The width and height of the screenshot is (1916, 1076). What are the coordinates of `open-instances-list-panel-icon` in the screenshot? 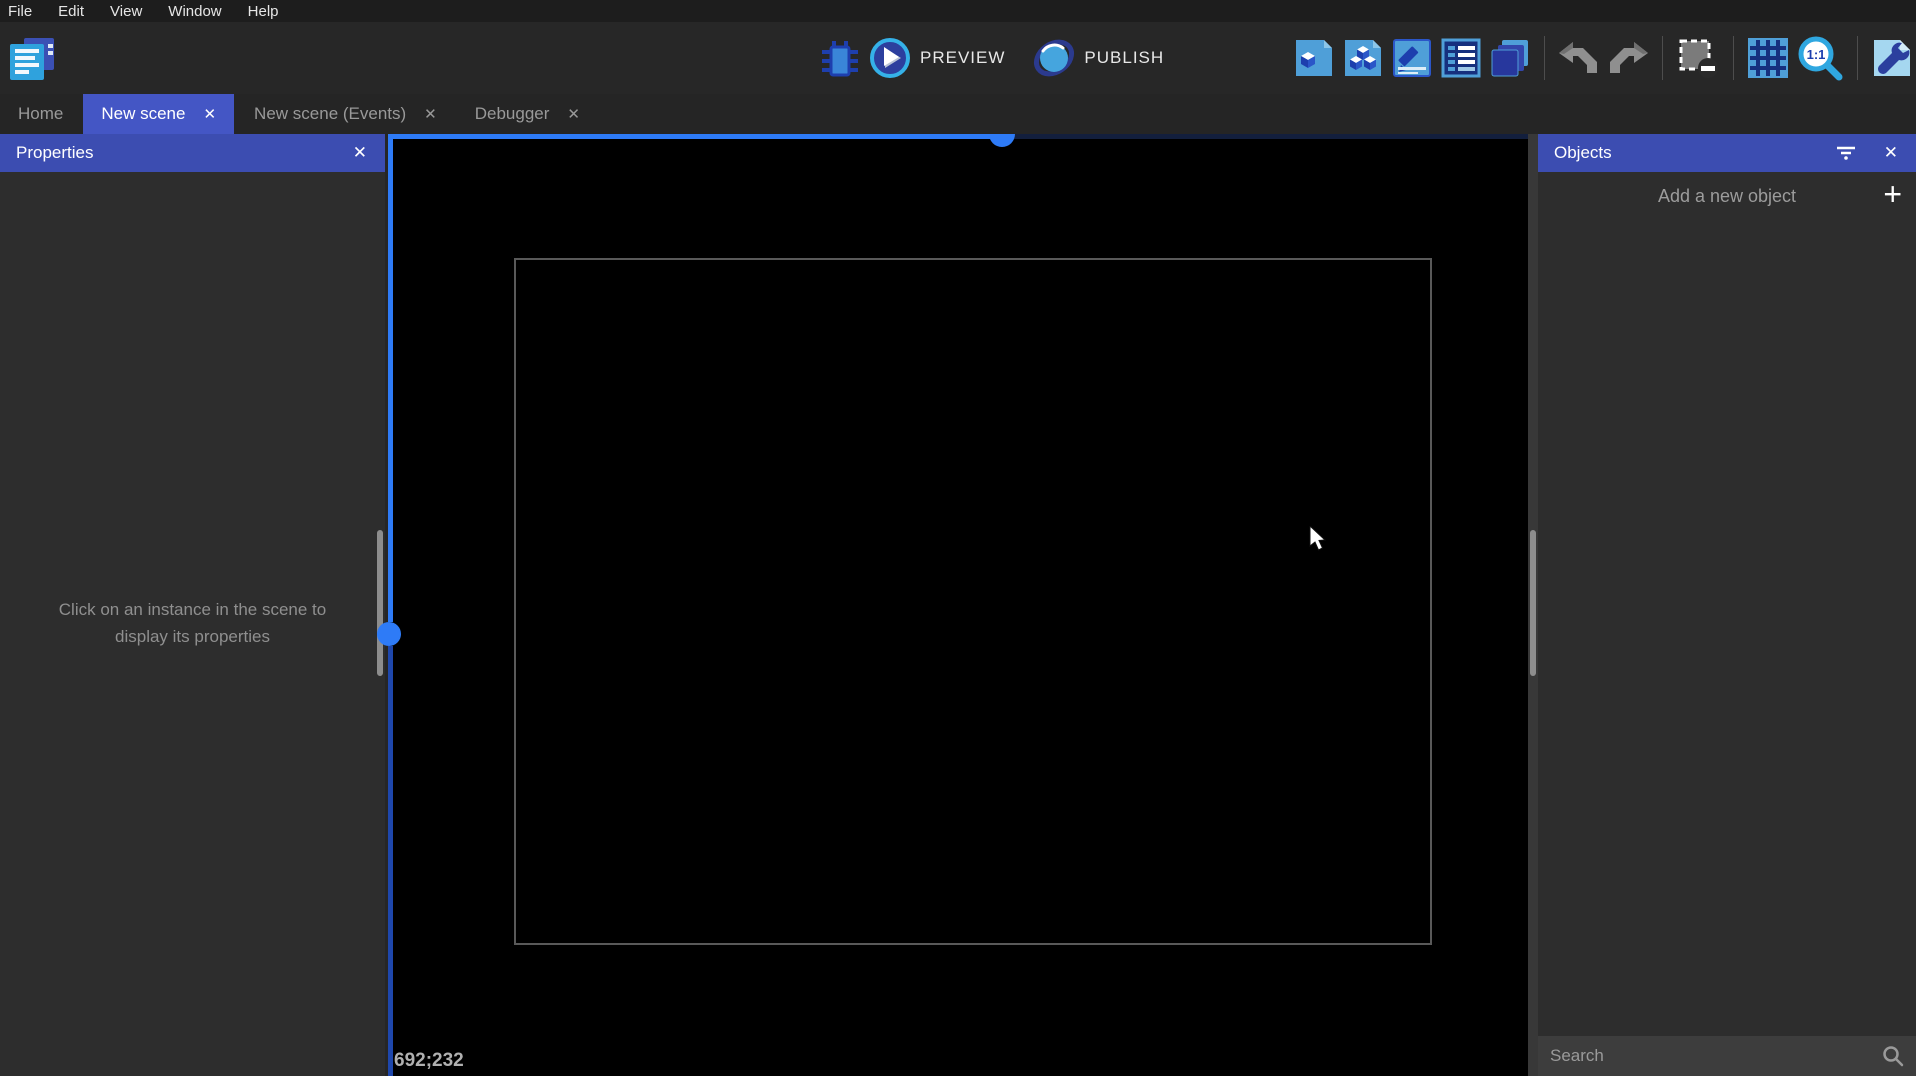 It's located at (1461, 58).